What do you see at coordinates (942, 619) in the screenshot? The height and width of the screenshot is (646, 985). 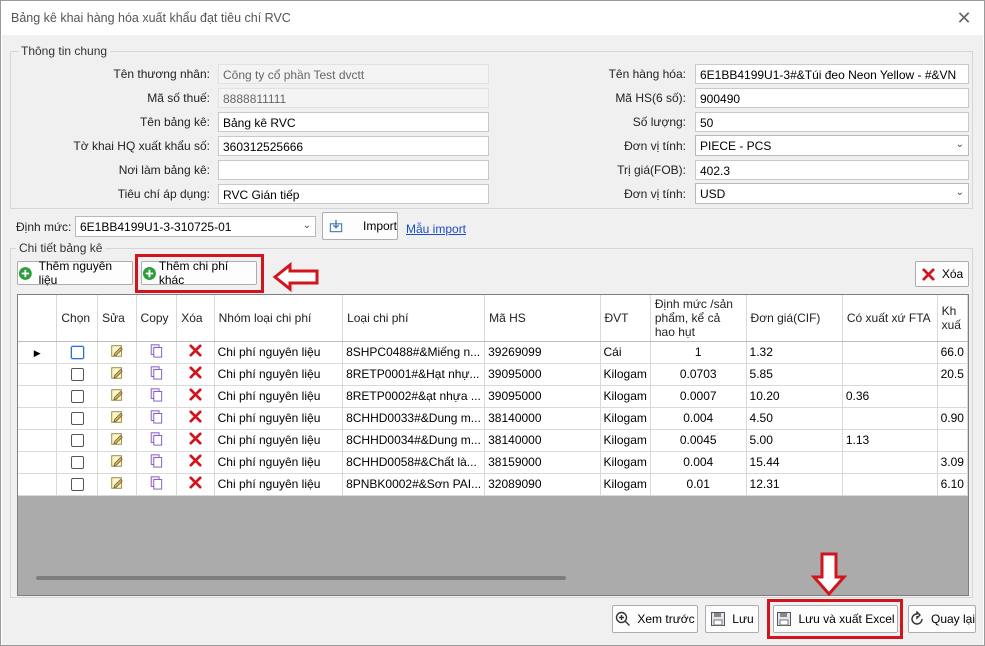 I see `back-button: Quay lại` at bounding box center [942, 619].